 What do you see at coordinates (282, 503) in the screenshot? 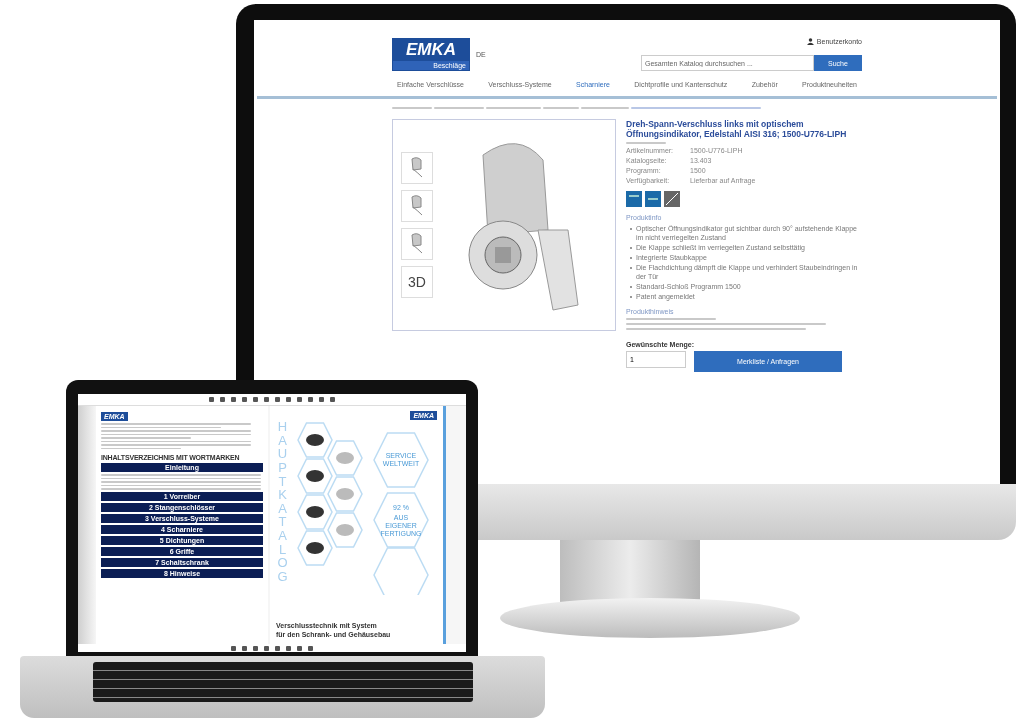
I see `cover-title: HAUPTKATALOG` at bounding box center [282, 503].